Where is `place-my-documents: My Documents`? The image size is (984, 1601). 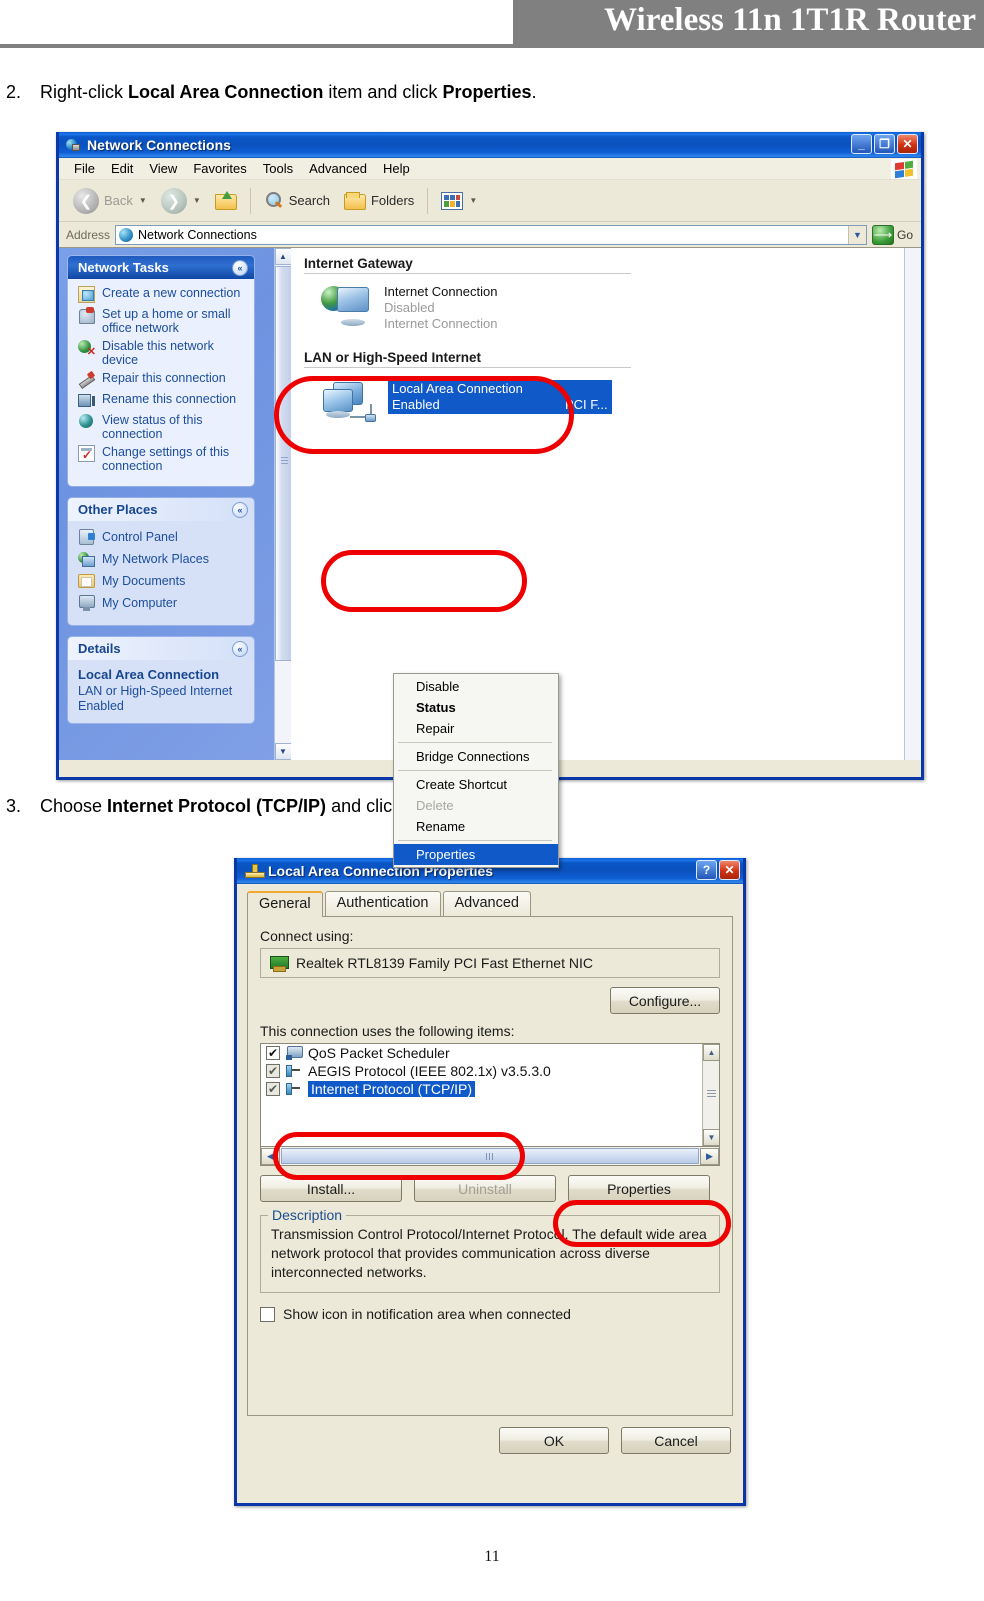
place-my-documents: My Documents is located at coordinates (162, 580).